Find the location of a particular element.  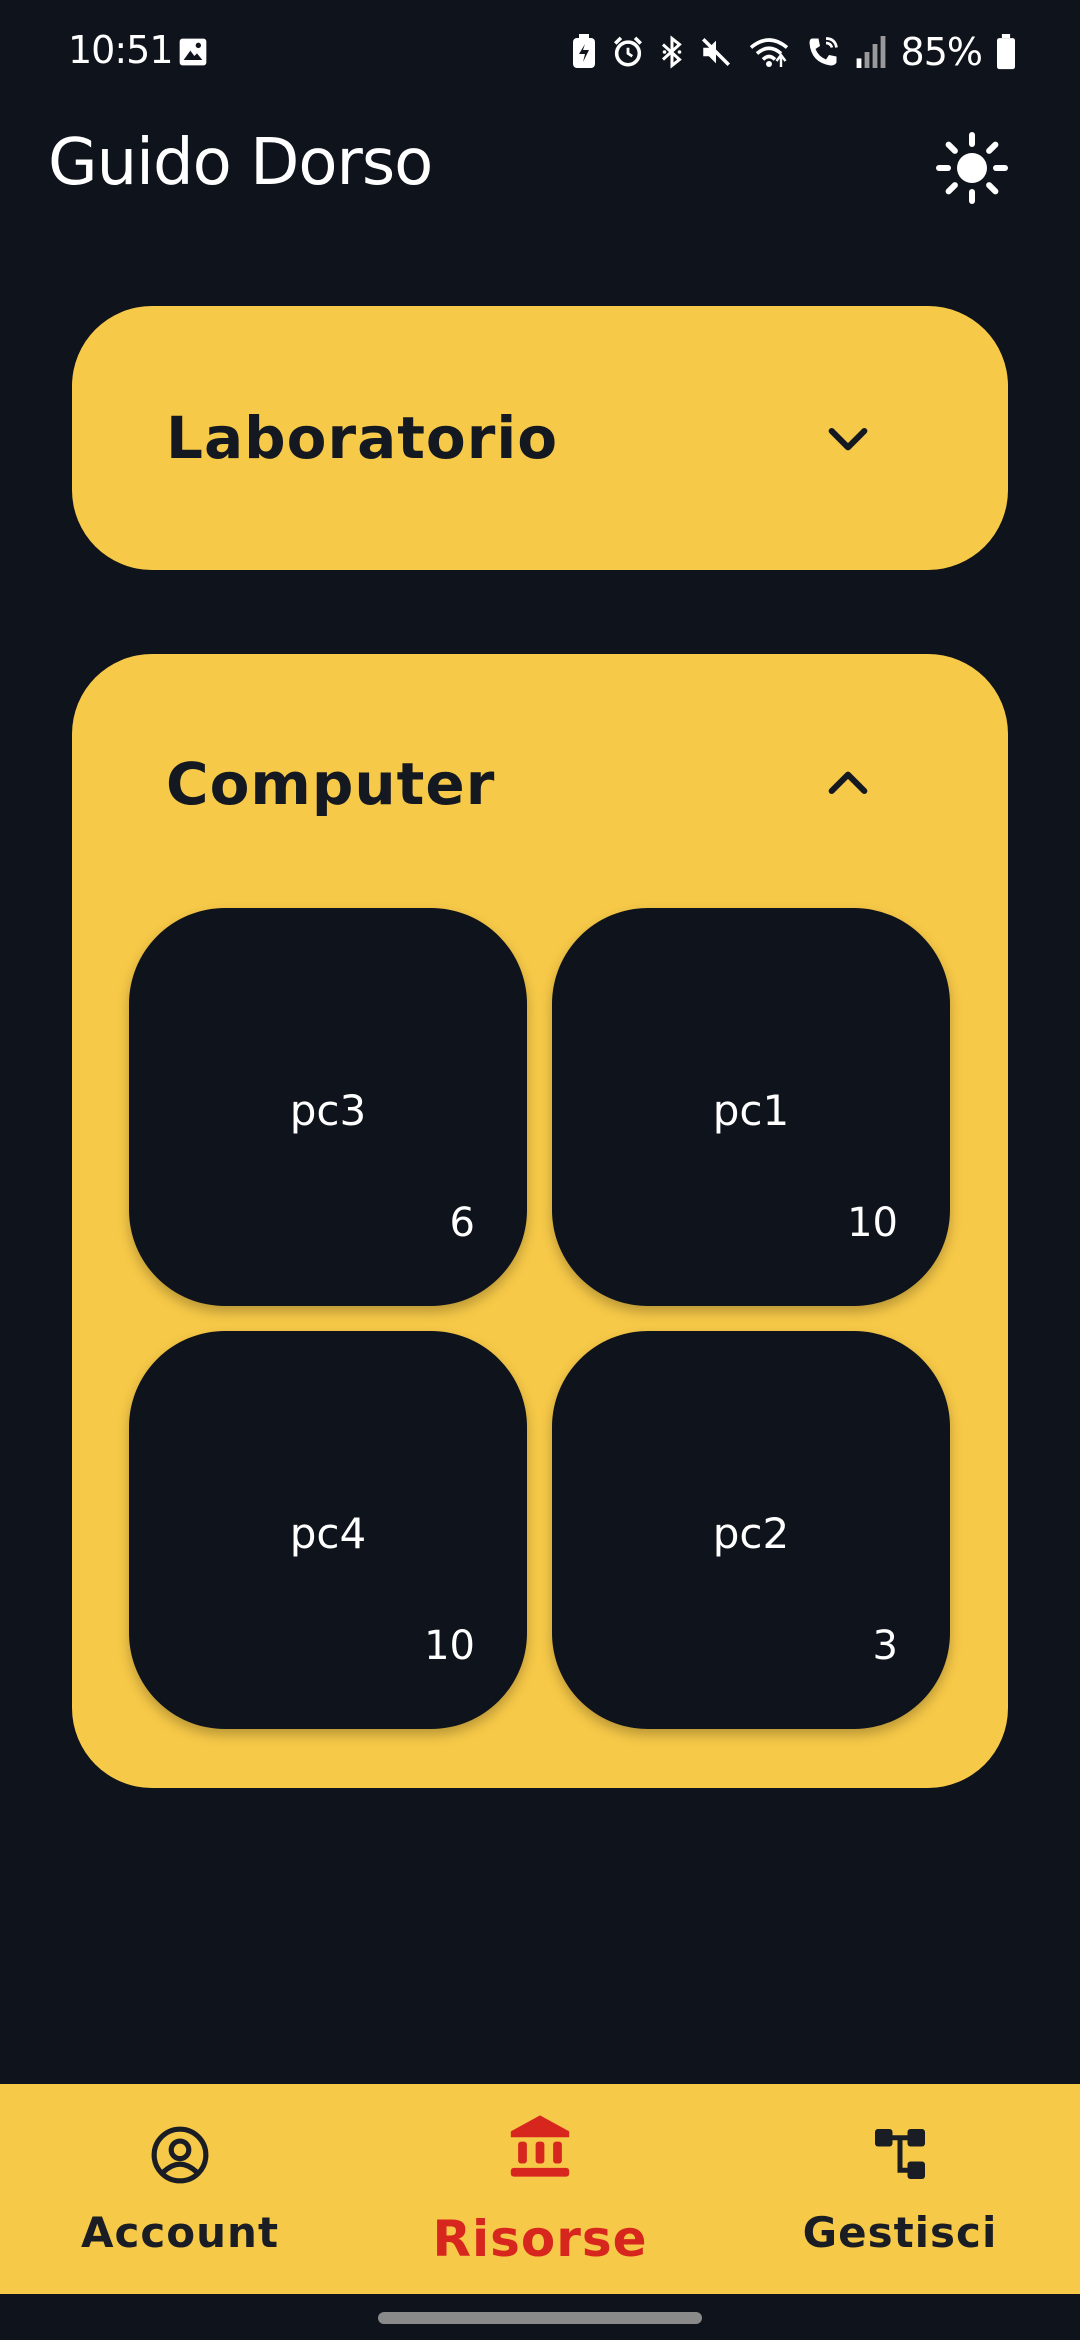

resource-tile-pc4: pc4 10 is located at coordinates (328, 1530).